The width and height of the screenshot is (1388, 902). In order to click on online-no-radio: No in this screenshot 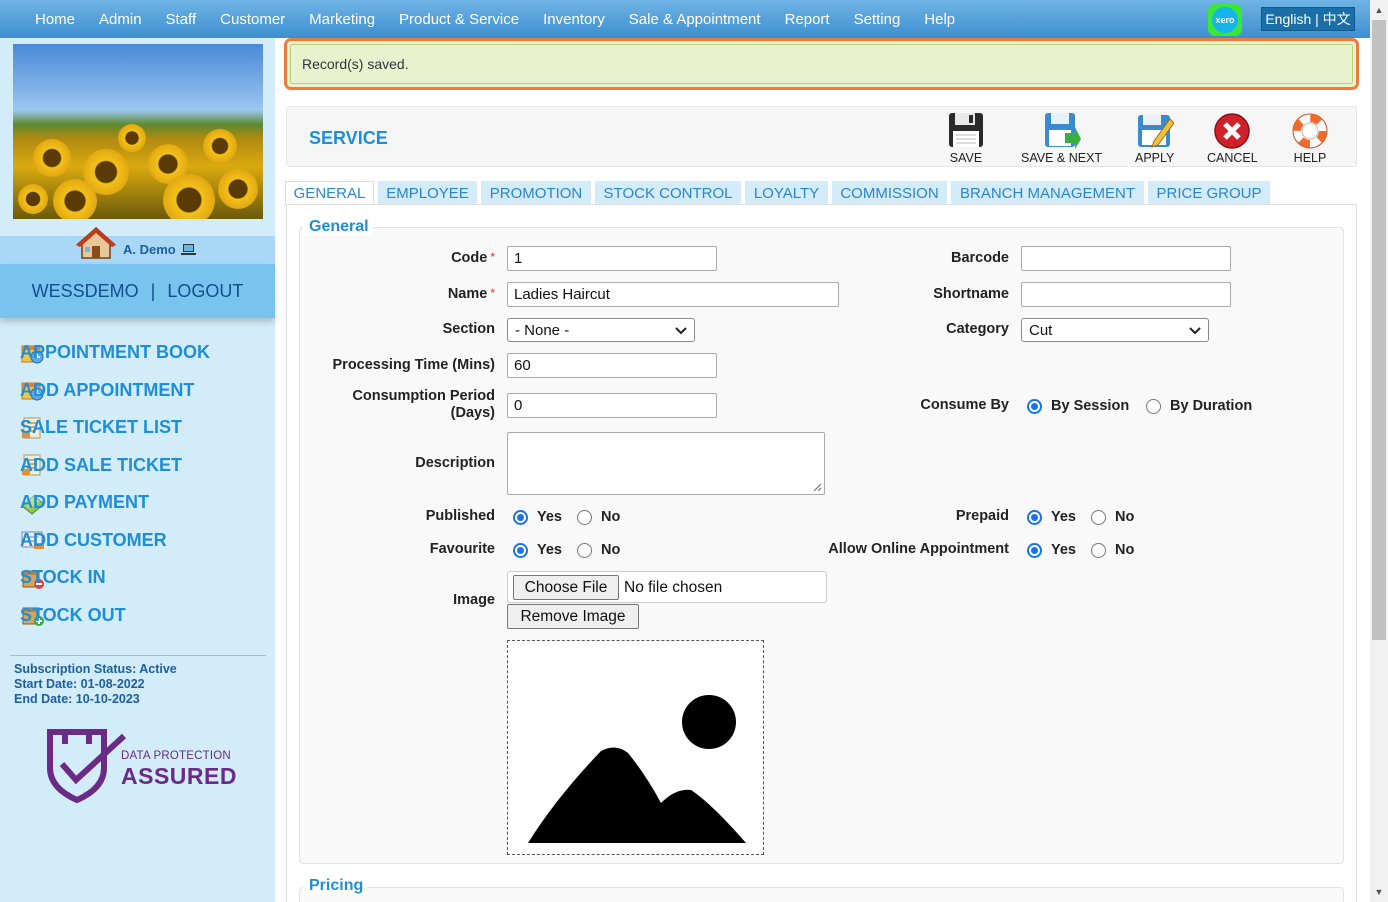, I will do `click(1112, 550)`.